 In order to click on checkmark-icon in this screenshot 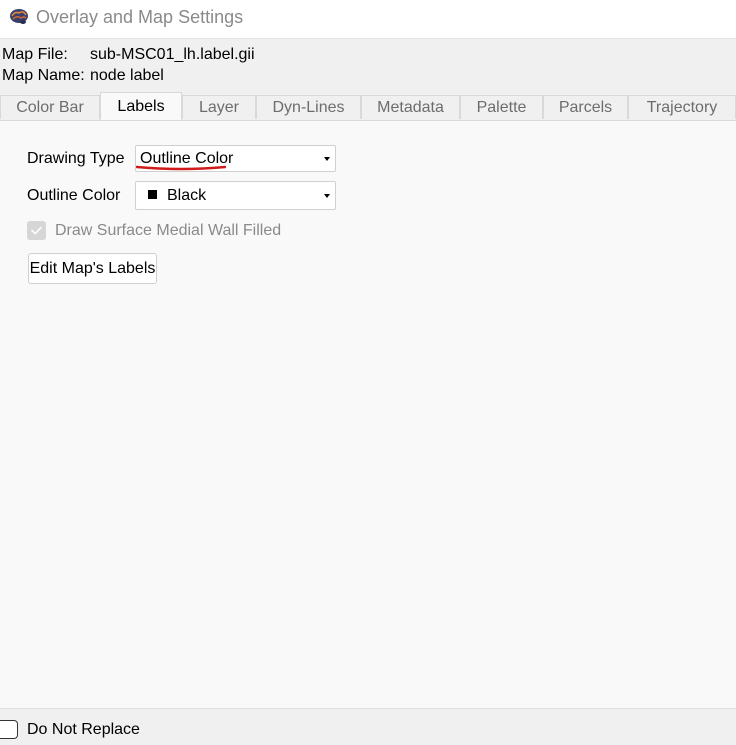, I will do `click(36, 230)`.